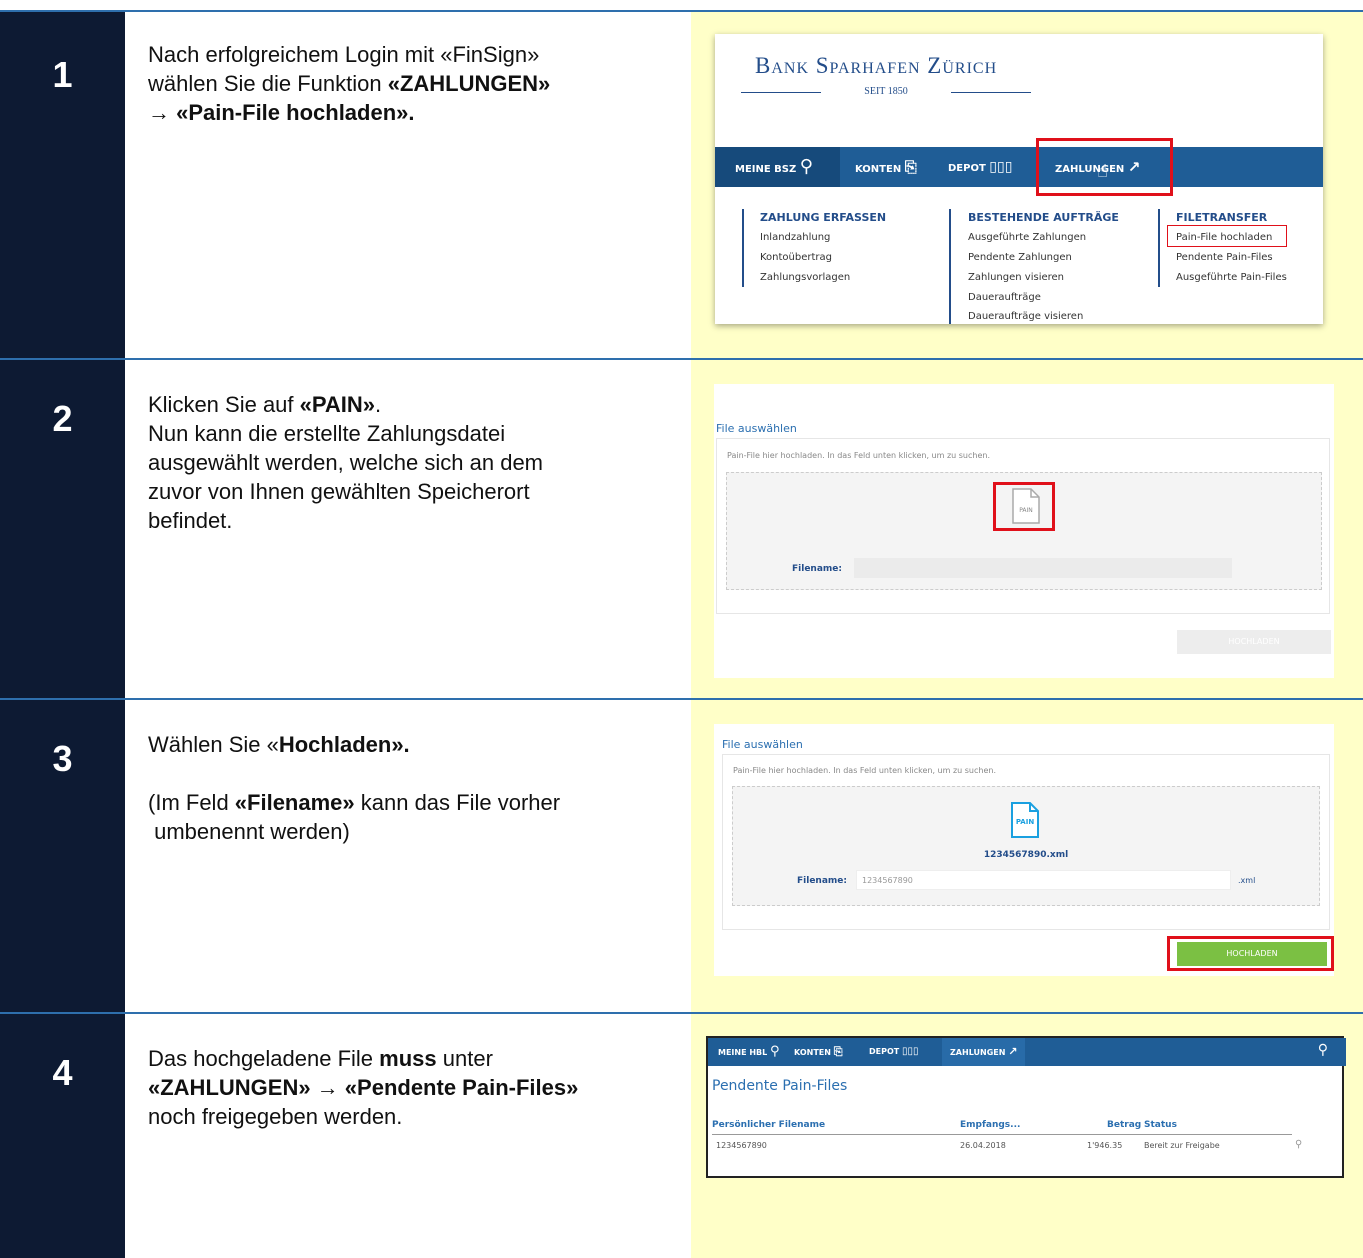 The image size is (1363, 1258). What do you see at coordinates (950, 266) in the screenshot?
I see `divider` at bounding box center [950, 266].